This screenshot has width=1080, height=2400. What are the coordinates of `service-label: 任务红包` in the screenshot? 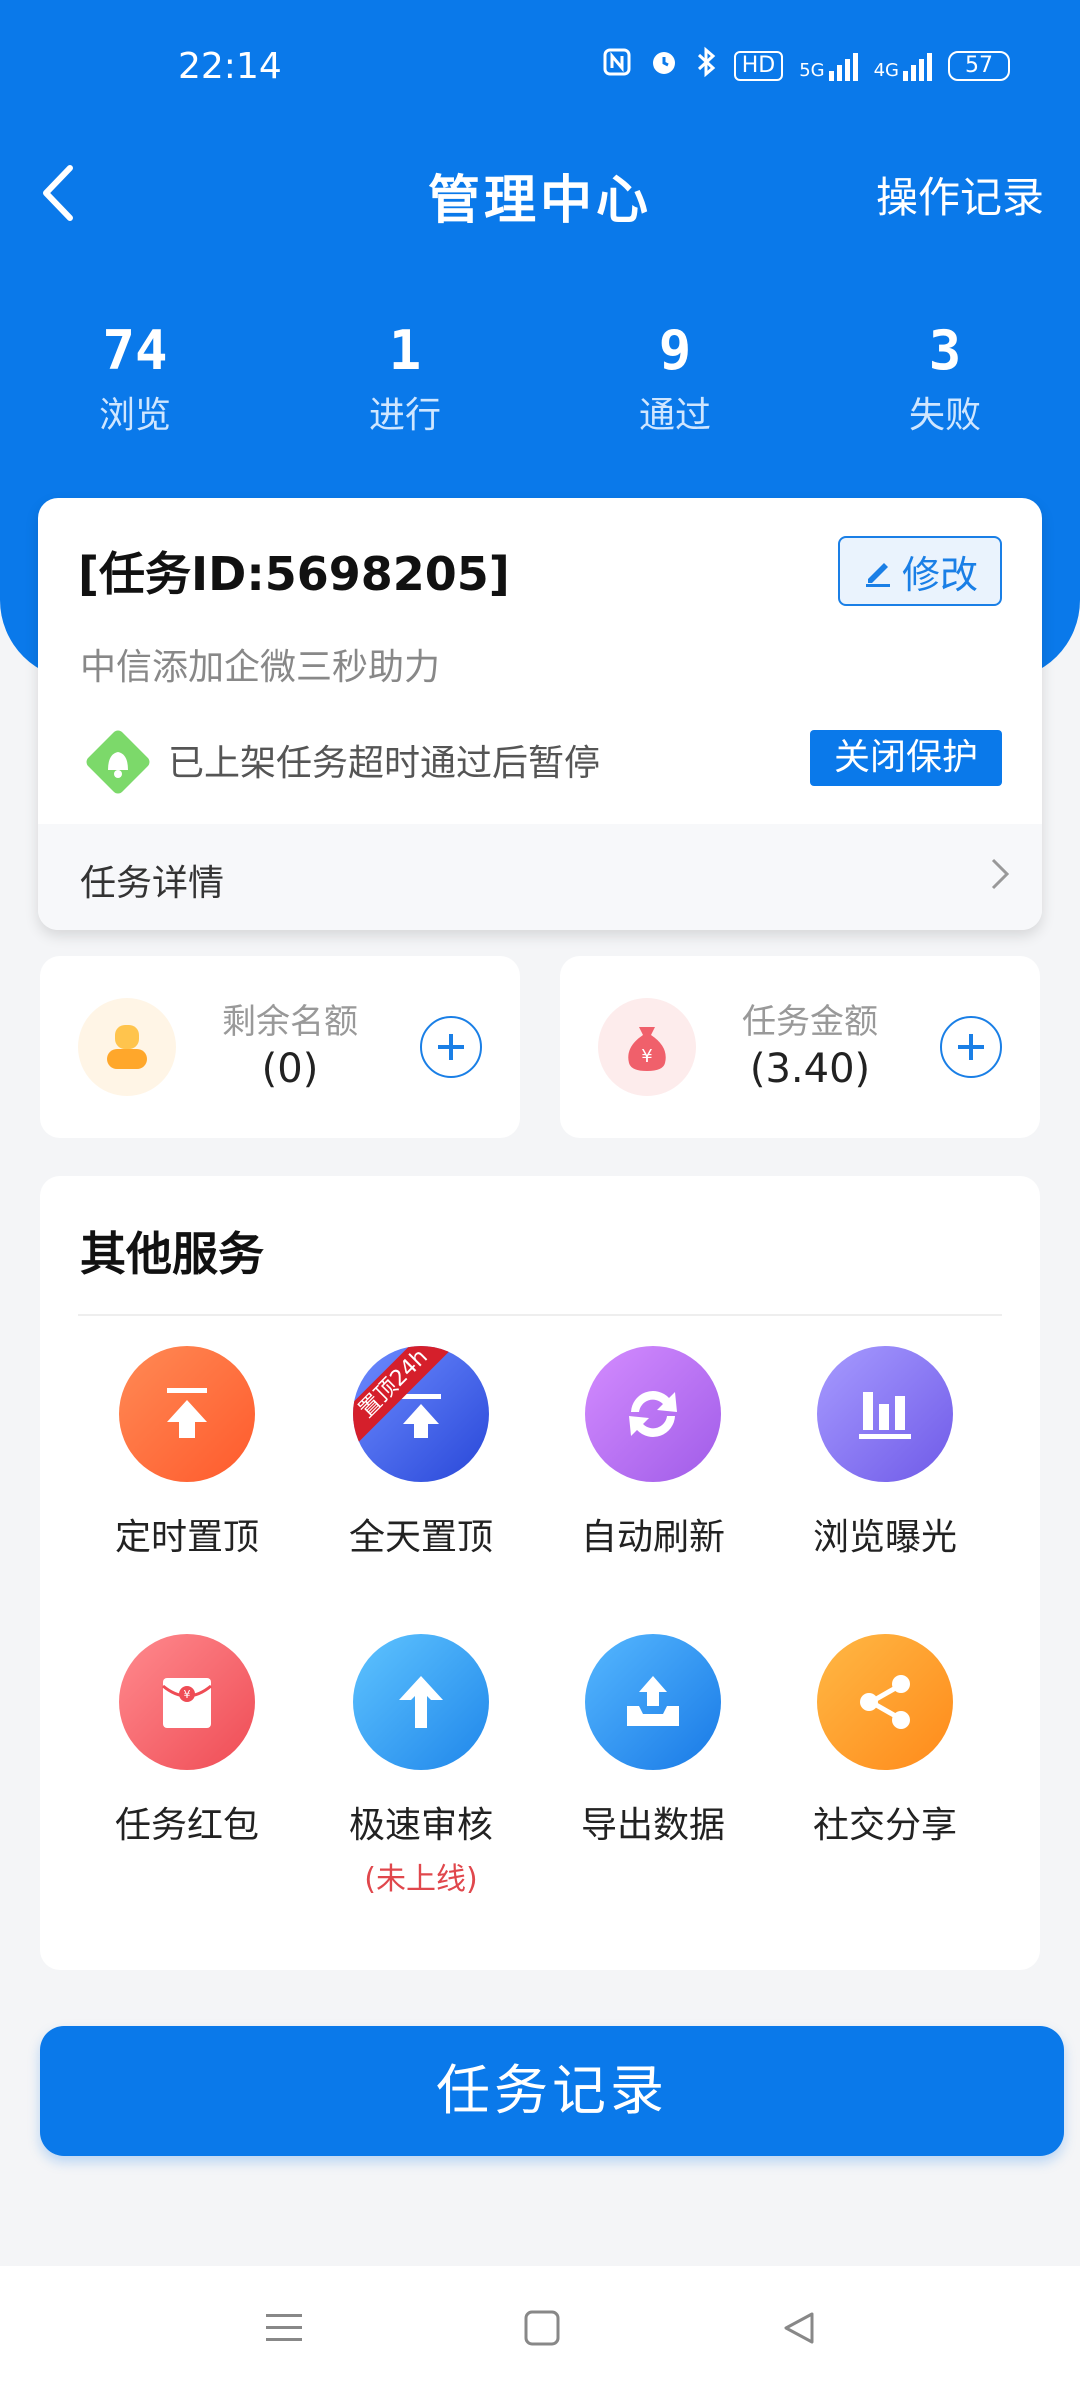 It's located at (186, 1825).